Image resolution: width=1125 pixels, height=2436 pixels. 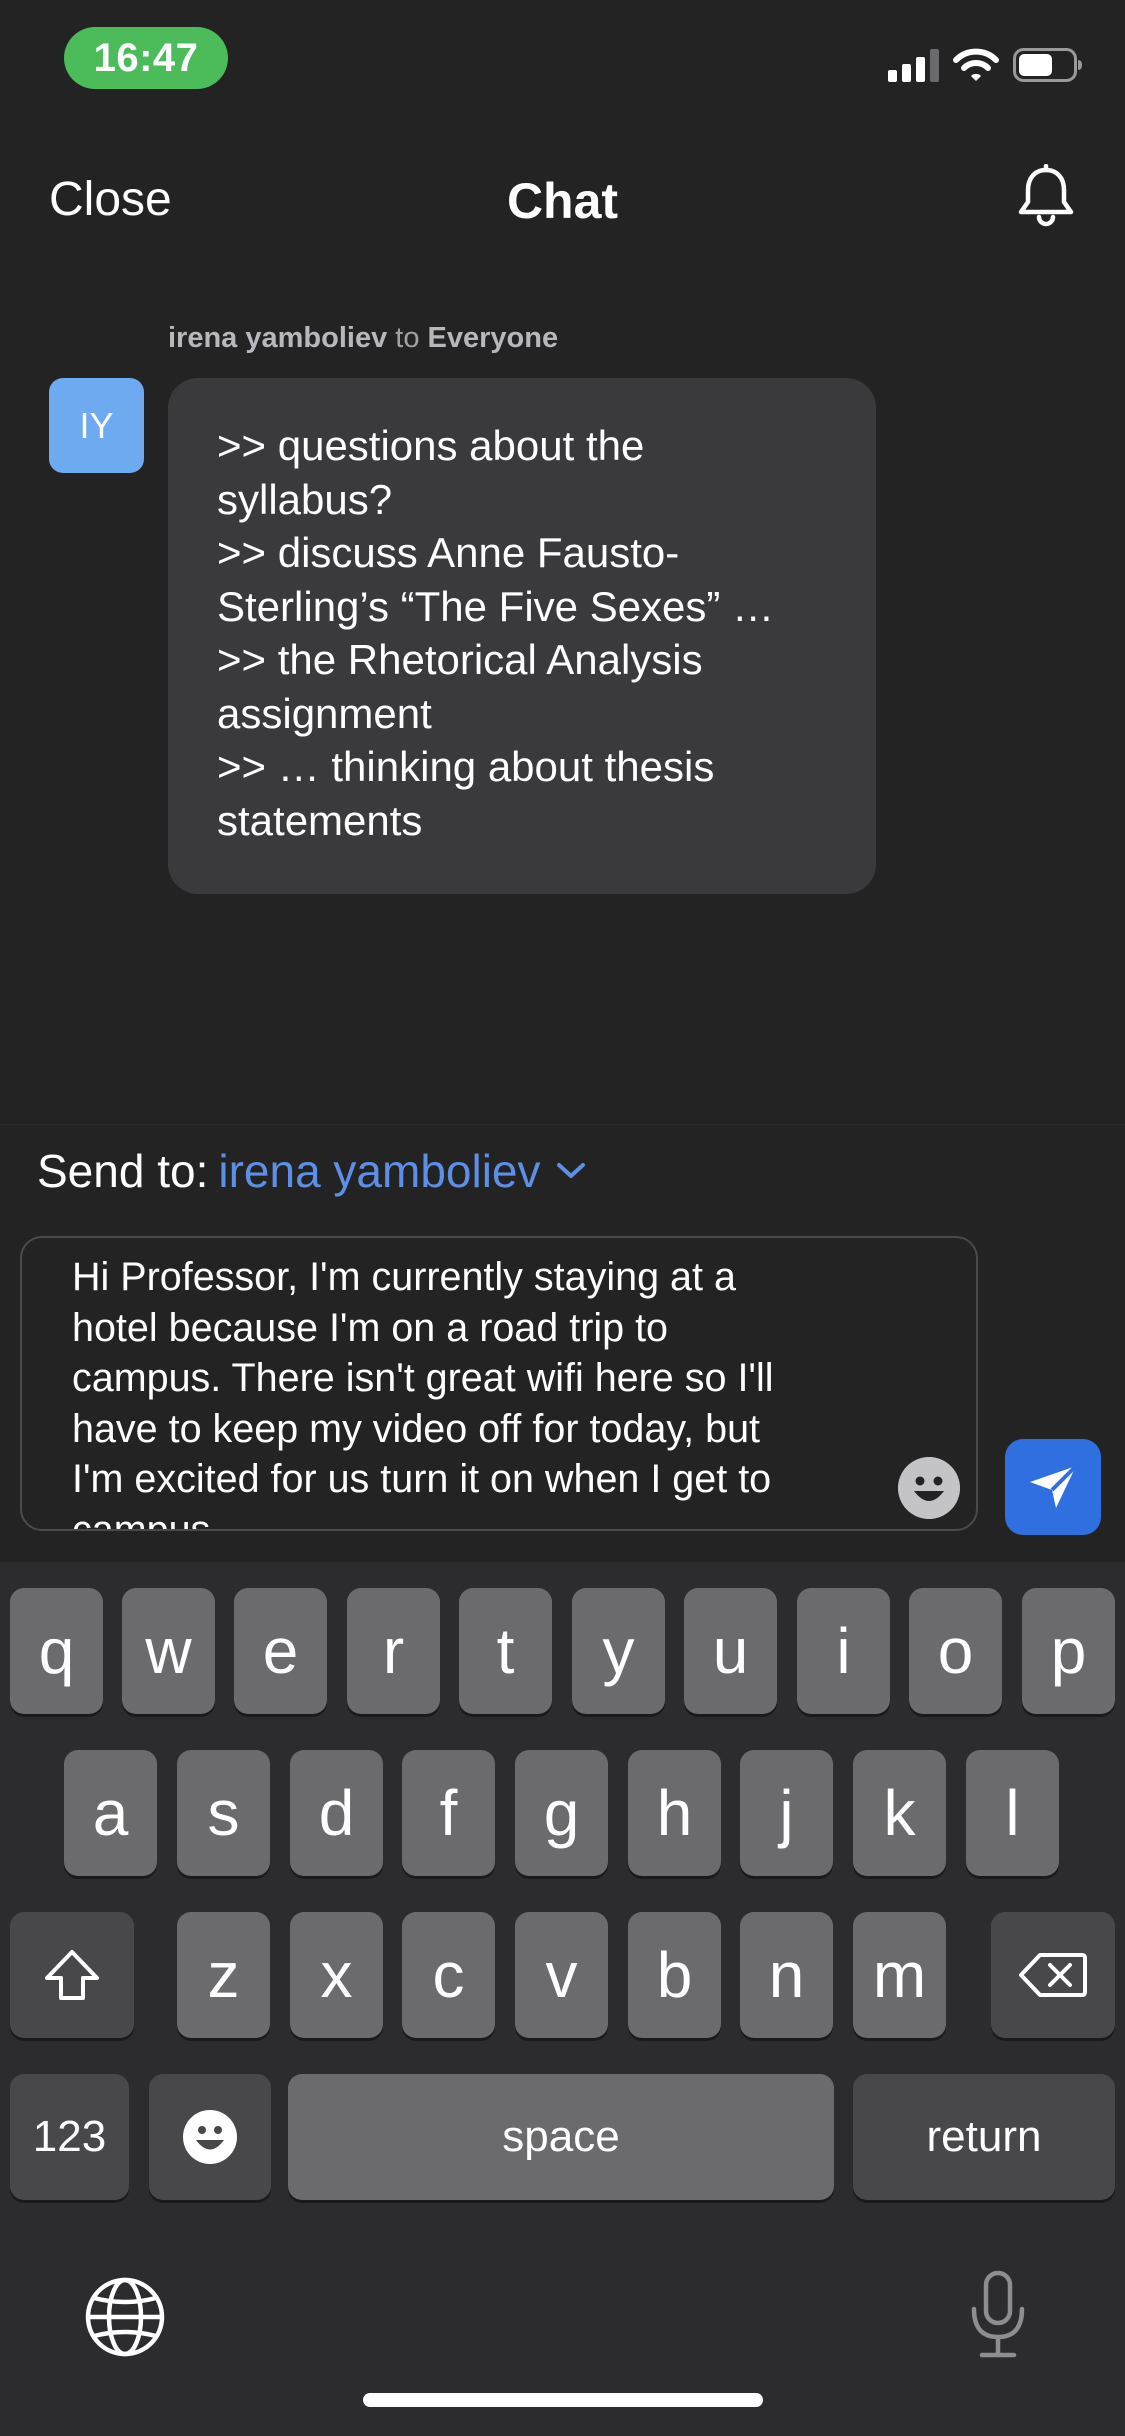 What do you see at coordinates (431, 445) in the screenshot?
I see `message-line: >> questions about the` at bounding box center [431, 445].